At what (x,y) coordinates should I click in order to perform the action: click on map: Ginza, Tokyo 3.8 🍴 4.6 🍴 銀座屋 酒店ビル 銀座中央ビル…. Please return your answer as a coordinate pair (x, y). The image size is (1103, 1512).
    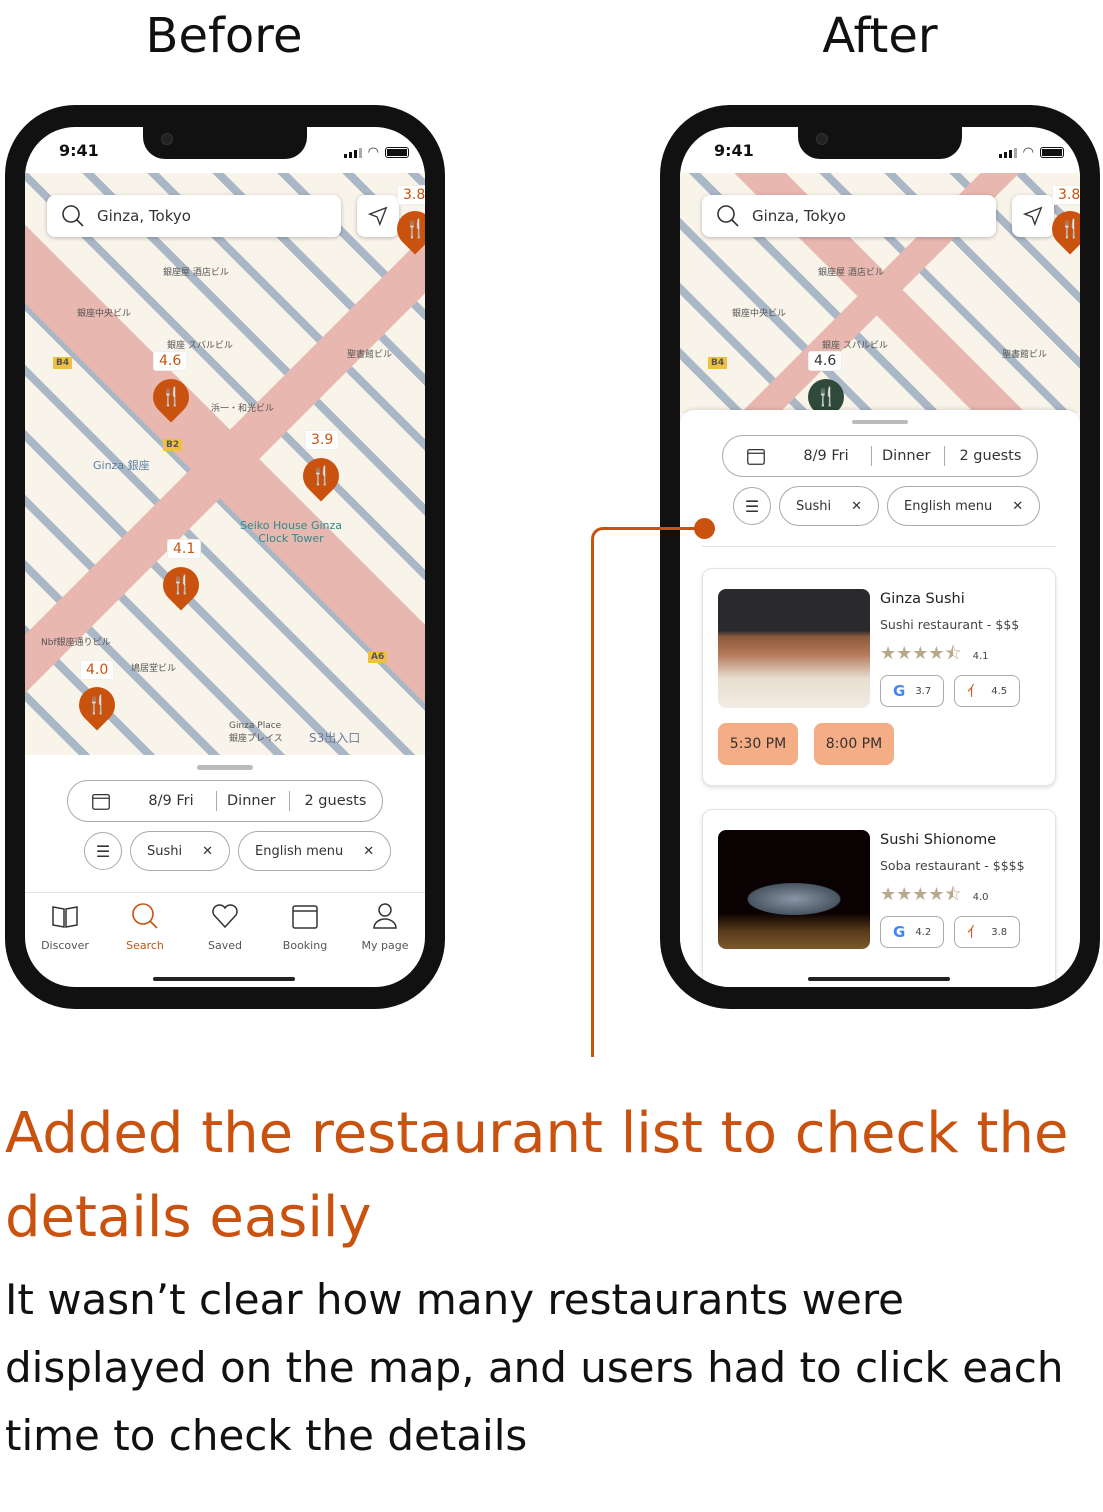
    Looking at the image, I should click on (880, 293).